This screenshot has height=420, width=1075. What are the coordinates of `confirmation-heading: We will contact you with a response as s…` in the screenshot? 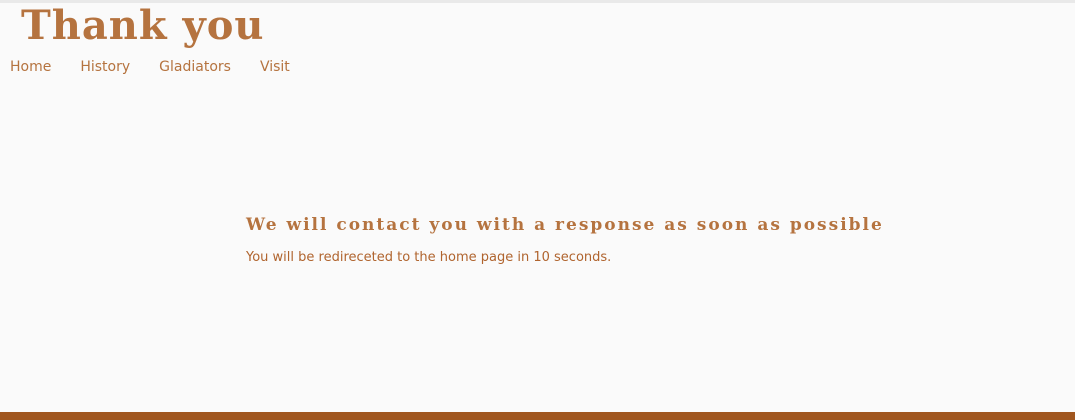 It's located at (565, 225).